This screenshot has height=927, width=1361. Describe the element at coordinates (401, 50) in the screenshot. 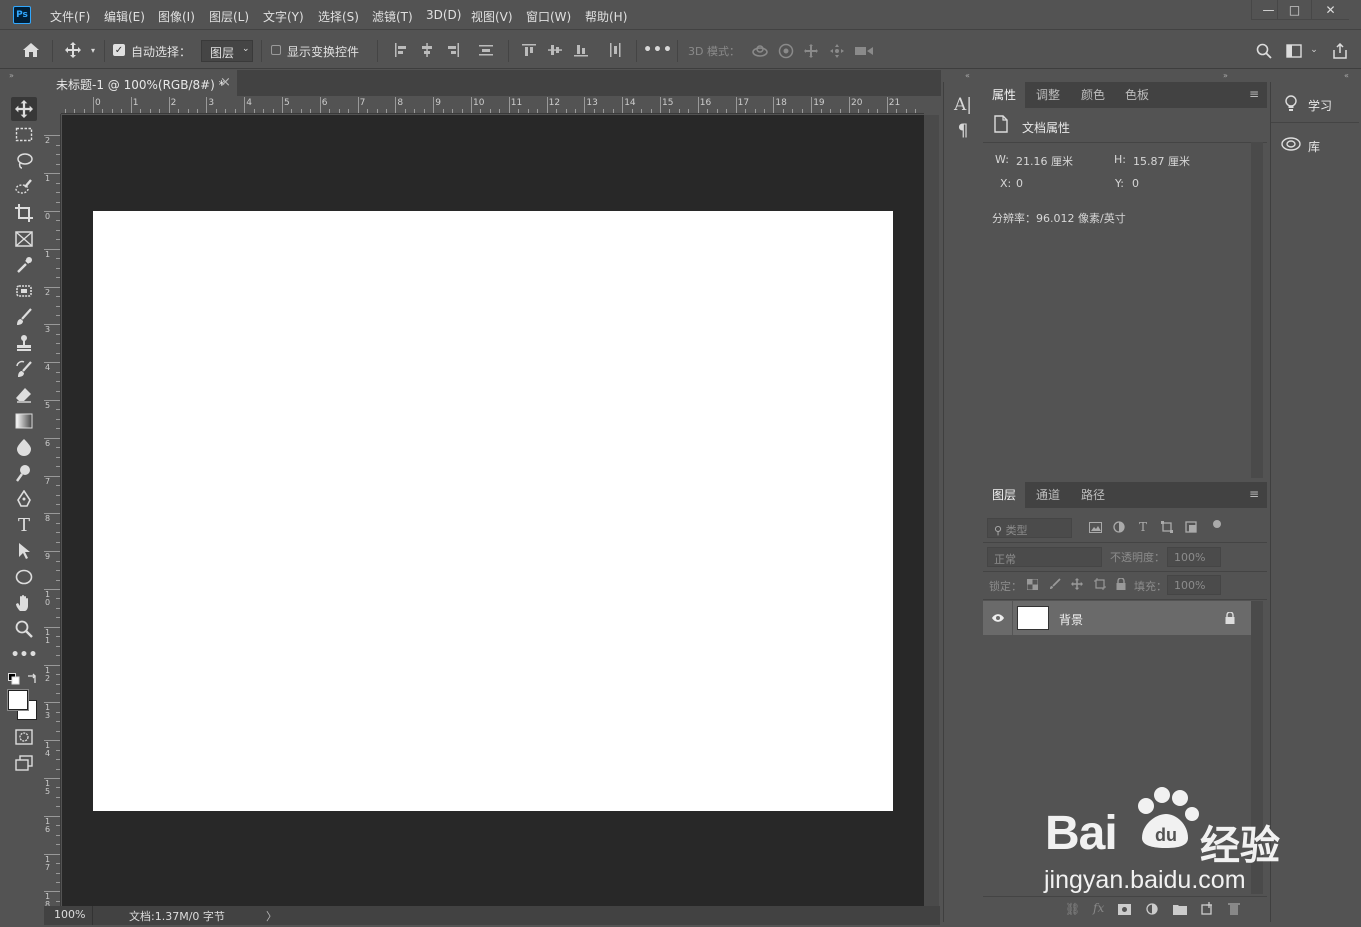

I see `align-left-icon` at that location.